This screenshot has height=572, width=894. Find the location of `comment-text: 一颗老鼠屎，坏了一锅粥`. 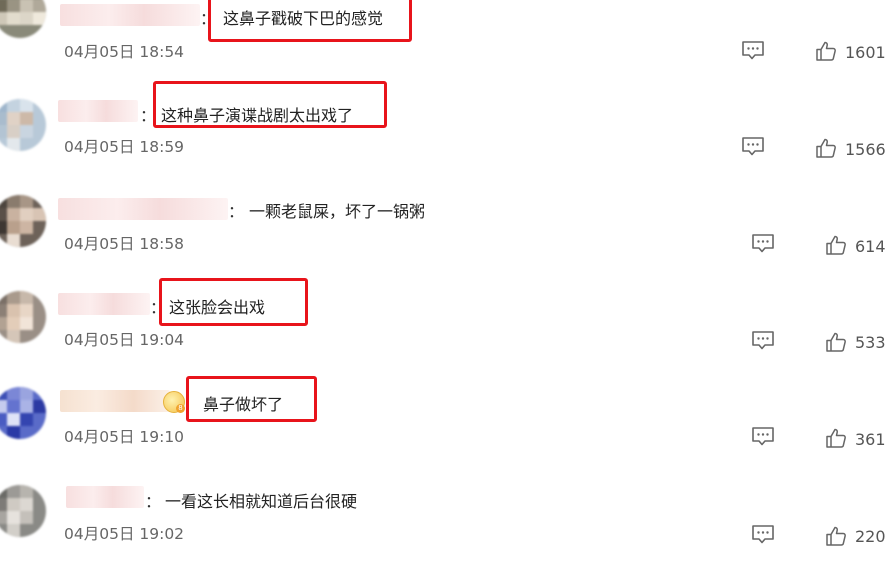

comment-text: 一颗老鼠屎，坏了一锅粥 is located at coordinates (337, 211).